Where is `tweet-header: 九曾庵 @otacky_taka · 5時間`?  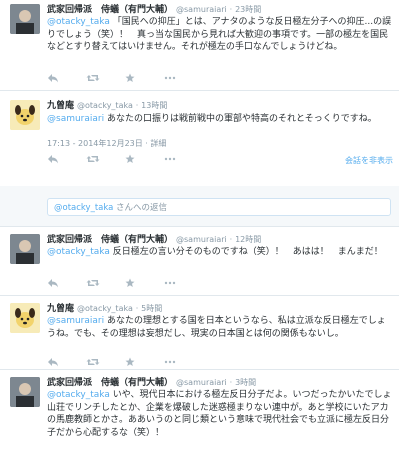
tweet-header: 九曾庵 @otacky_taka · 5時間 is located at coordinates (104, 309).